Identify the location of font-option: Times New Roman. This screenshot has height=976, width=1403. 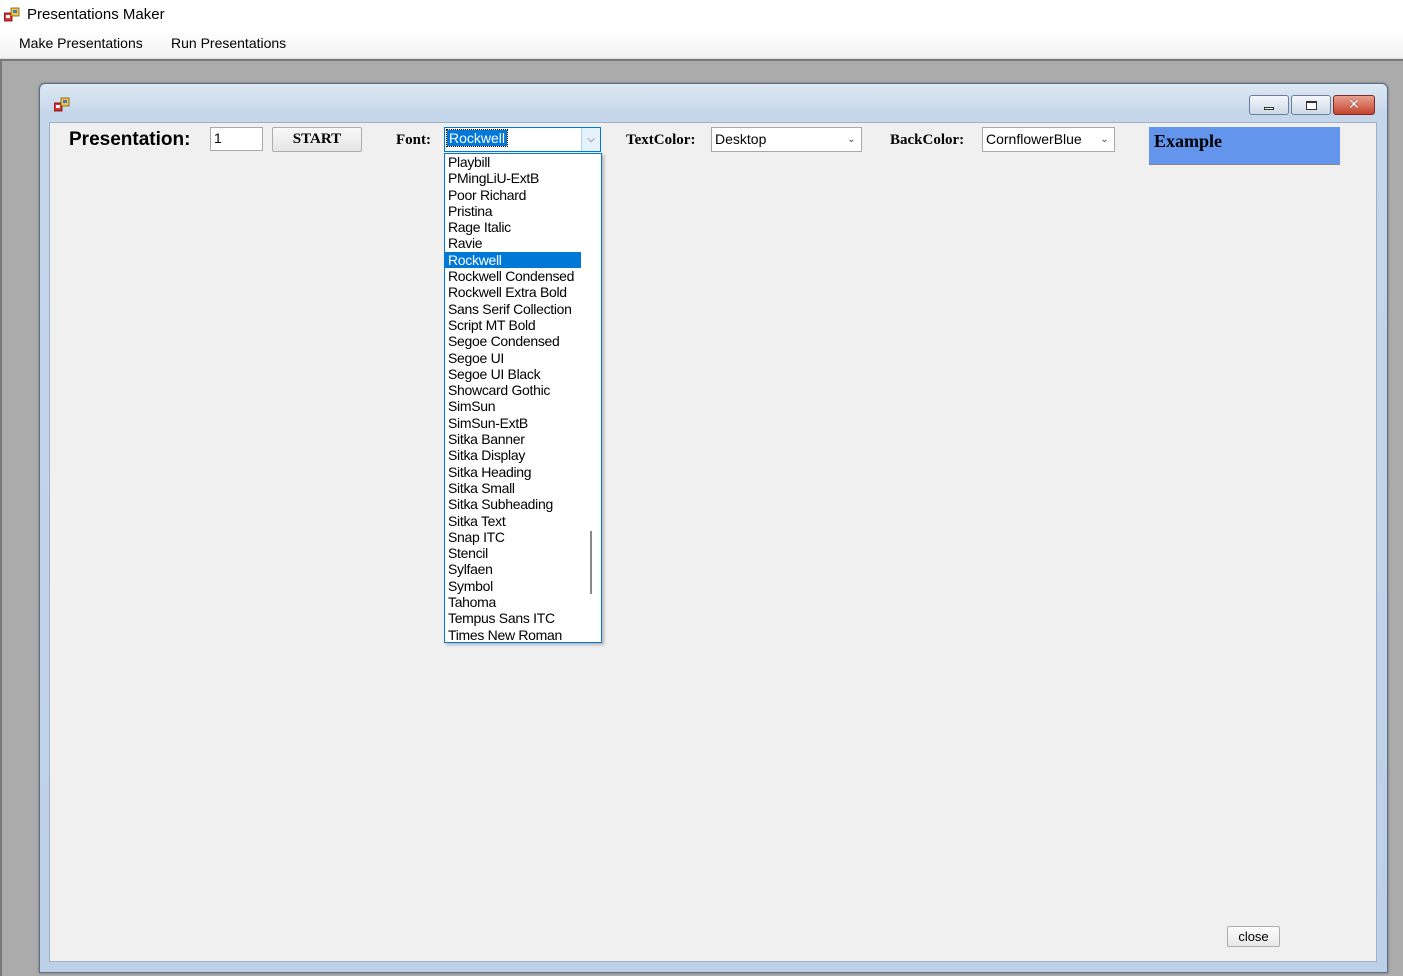
(513, 634).